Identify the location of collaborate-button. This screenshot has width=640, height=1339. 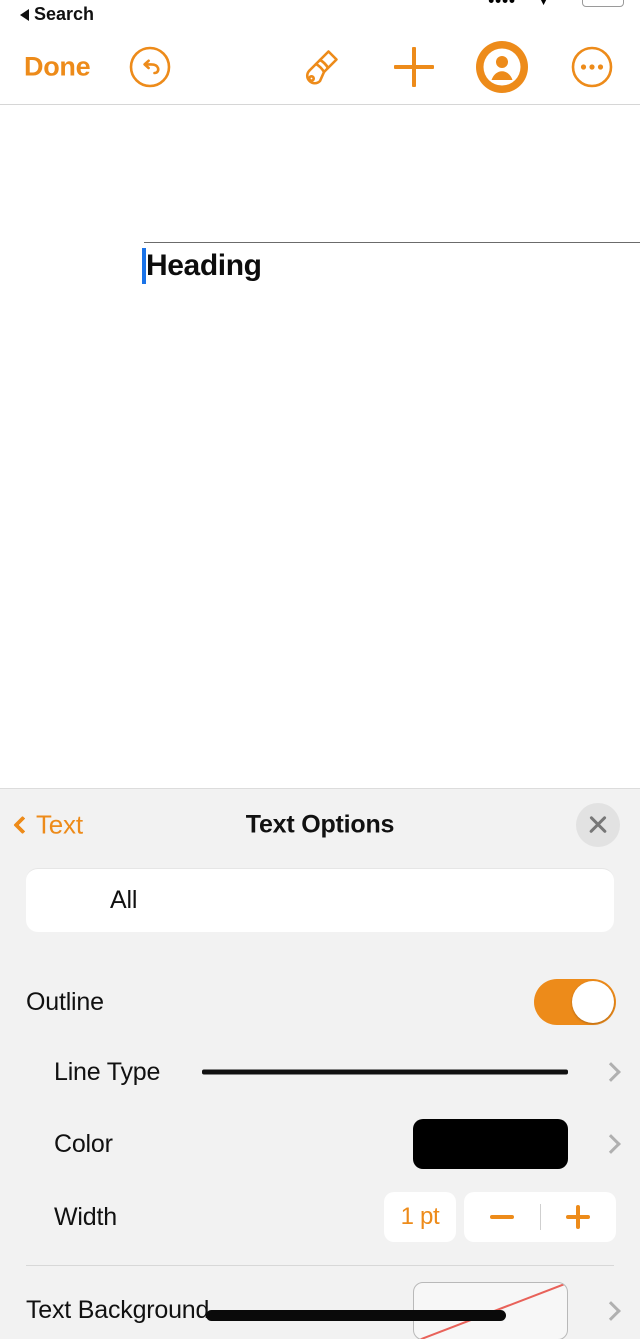
(502, 67).